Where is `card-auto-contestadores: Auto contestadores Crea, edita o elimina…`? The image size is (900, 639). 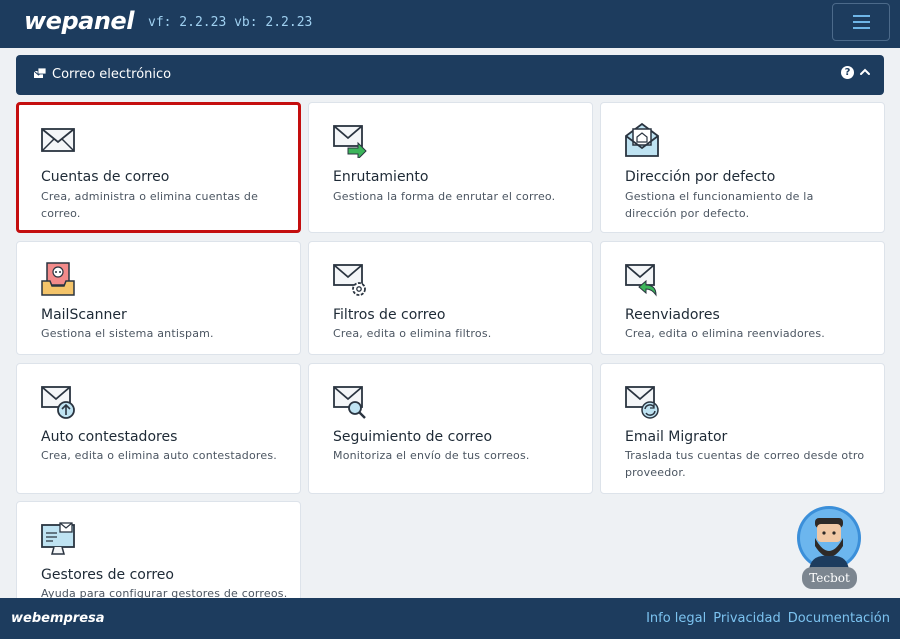 card-auto-contestadores: Auto contestadores Crea, edita o elimina… is located at coordinates (158, 428).